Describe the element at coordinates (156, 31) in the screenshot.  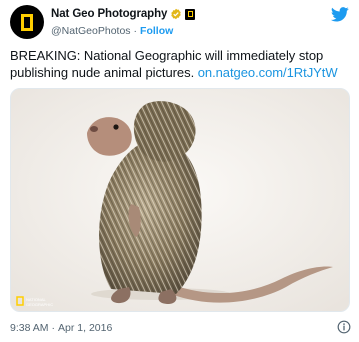
I see `follow-button: Follow` at that location.